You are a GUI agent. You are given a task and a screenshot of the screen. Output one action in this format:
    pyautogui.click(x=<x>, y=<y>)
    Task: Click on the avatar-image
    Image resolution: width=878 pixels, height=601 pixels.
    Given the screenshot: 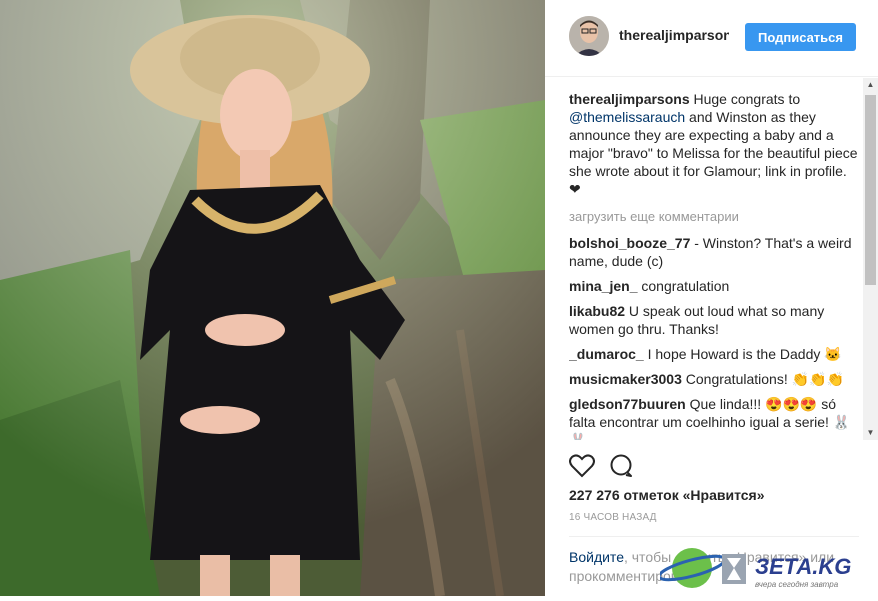 What is the action you would take?
    pyautogui.click(x=589, y=36)
    